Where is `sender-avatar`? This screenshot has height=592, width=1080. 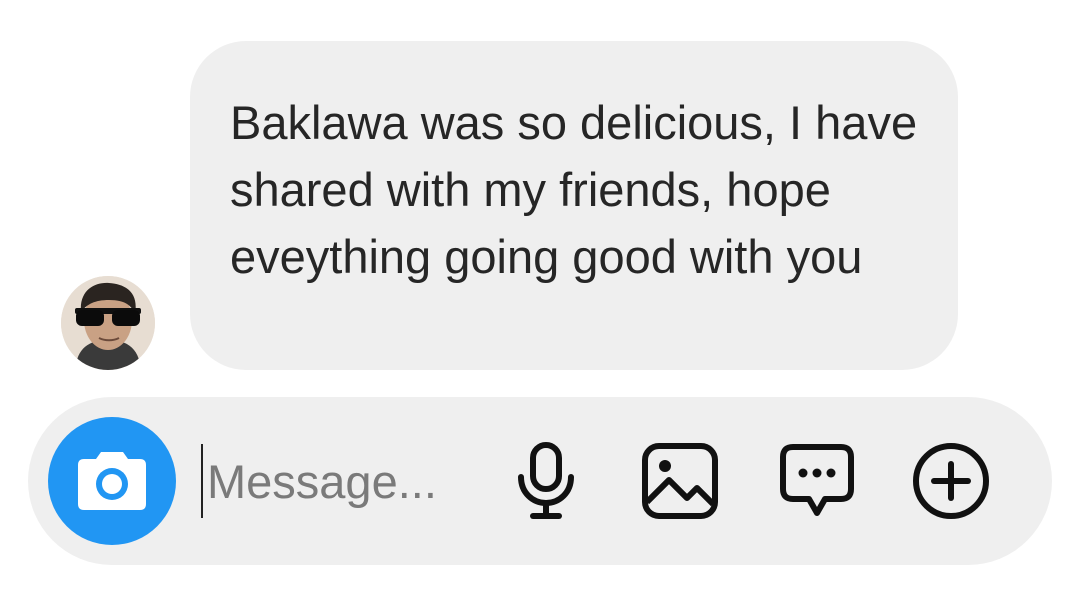 sender-avatar is located at coordinates (108, 323).